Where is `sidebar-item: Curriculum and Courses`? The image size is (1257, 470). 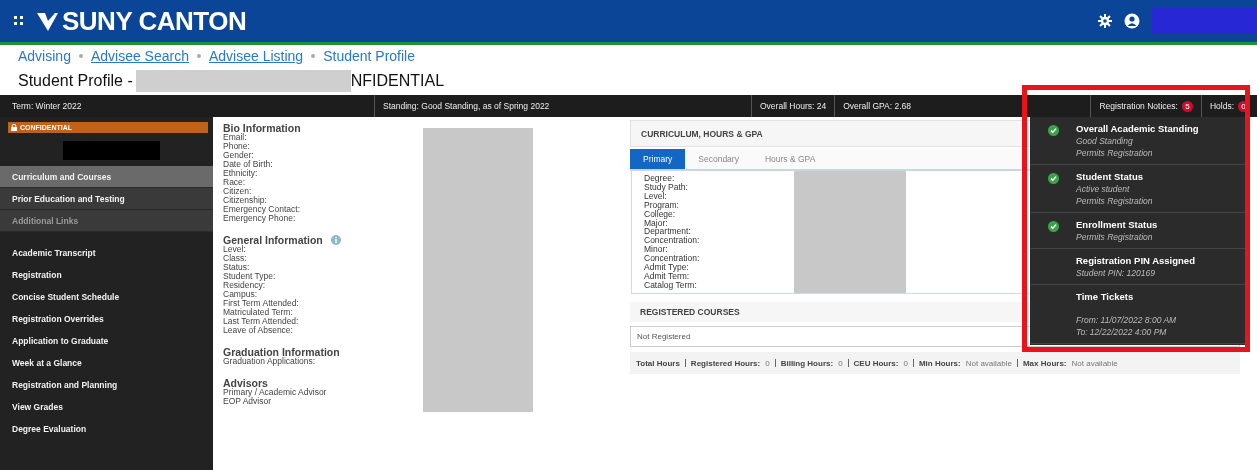
sidebar-item: Curriculum and Courses is located at coordinates (106, 177).